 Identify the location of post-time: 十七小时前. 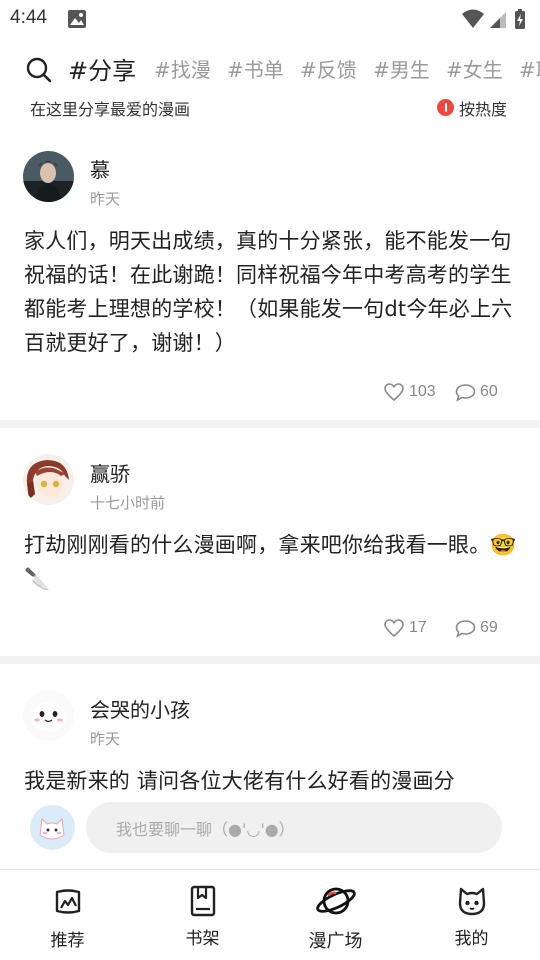
(128, 503).